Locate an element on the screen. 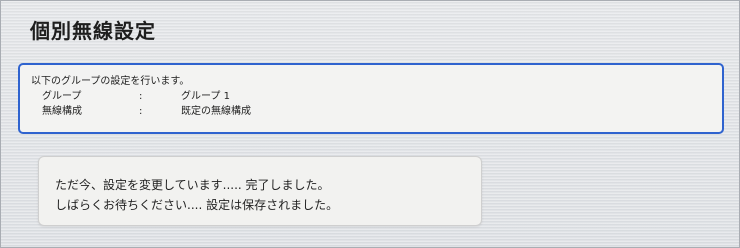  info-row-wireless-config: 無線構成 : 既定の無線構成 is located at coordinates (371, 111).